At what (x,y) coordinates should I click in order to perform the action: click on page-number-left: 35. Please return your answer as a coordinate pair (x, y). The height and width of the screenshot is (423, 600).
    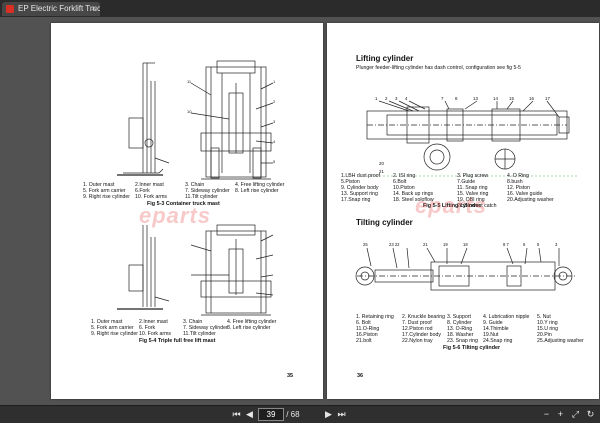
    Looking at the image, I should click on (290, 376).